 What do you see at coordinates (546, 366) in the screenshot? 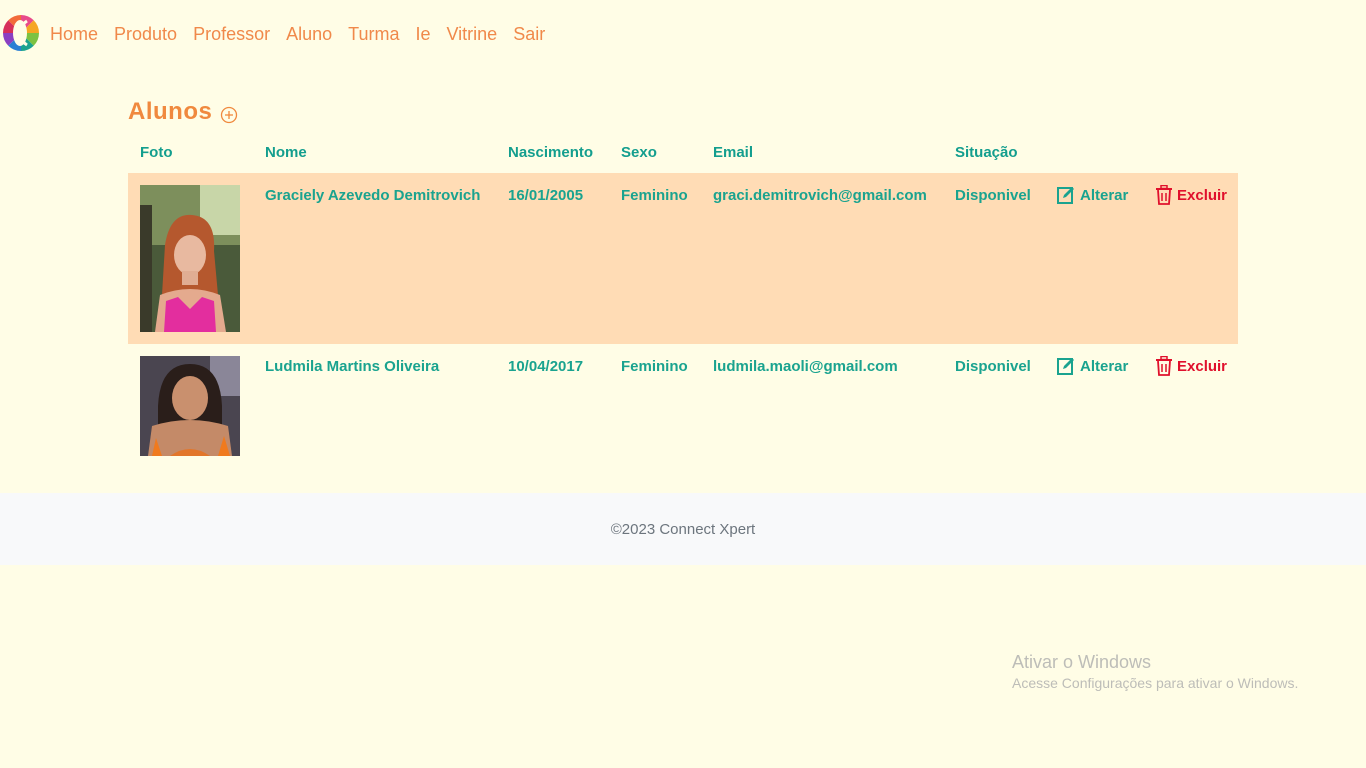
I see `student-birthdate: 10/04/2017` at bounding box center [546, 366].